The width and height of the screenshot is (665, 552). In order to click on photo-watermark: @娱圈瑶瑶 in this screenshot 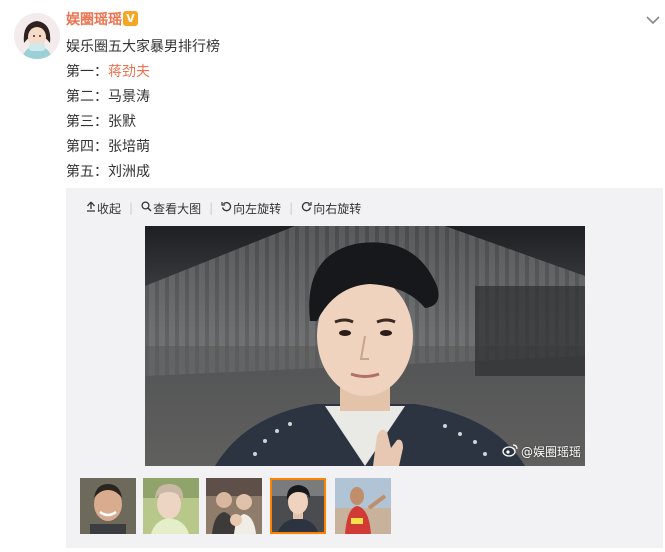, I will do `click(541, 451)`.